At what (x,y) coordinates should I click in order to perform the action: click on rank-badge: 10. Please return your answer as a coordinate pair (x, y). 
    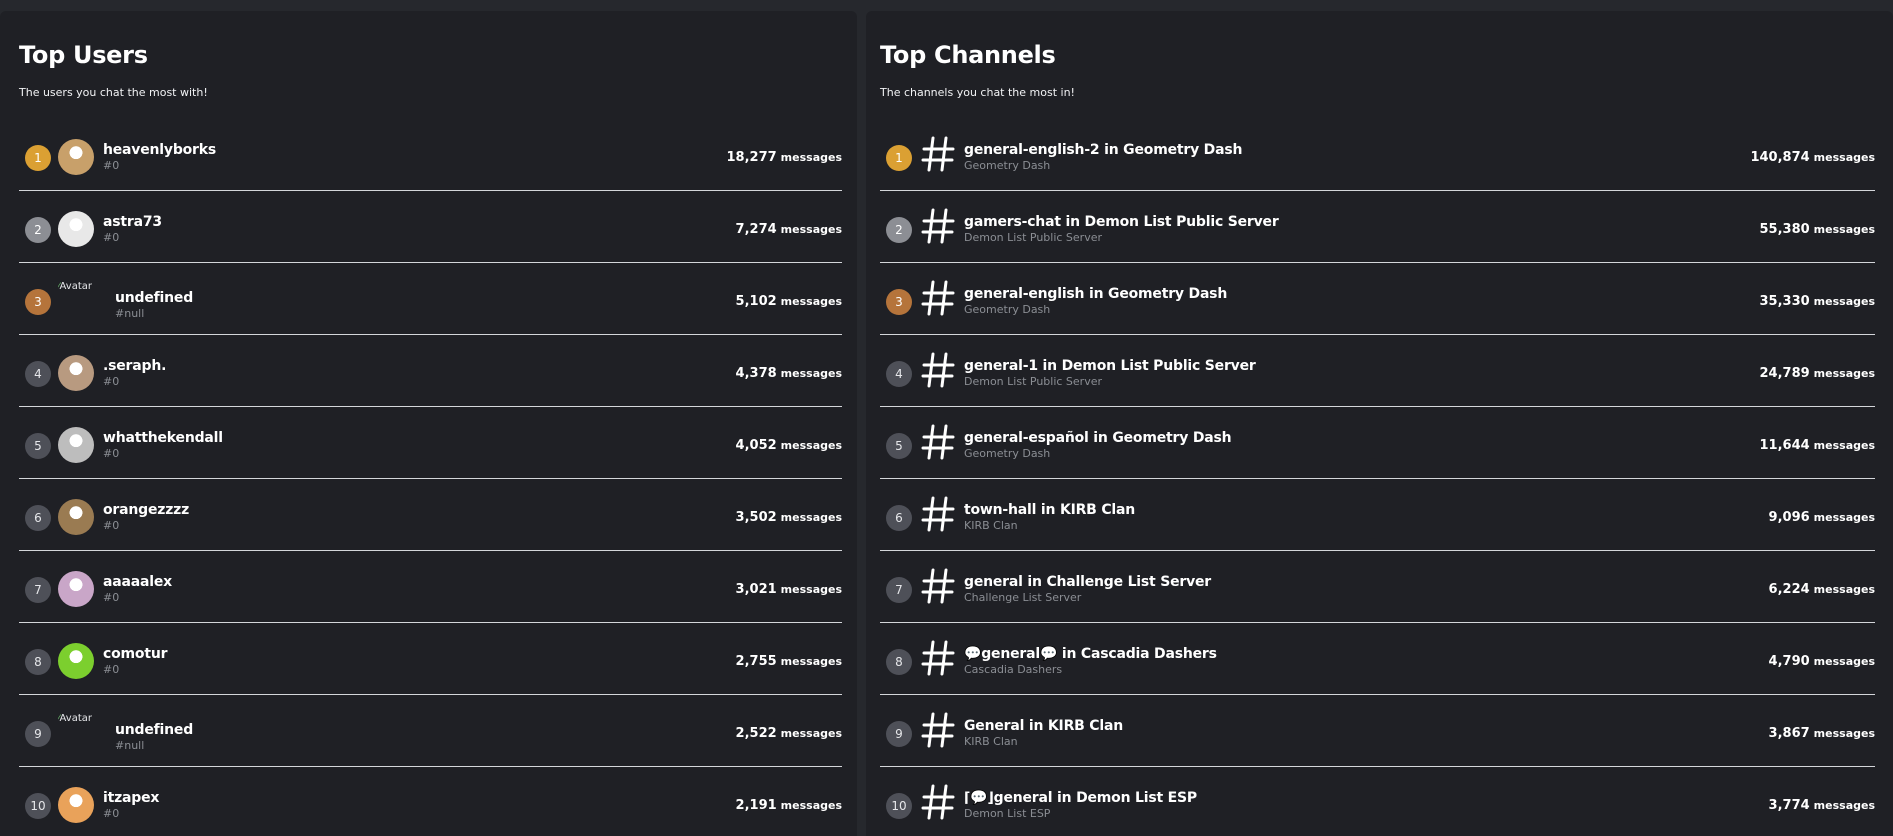
    Looking at the image, I should click on (38, 806).